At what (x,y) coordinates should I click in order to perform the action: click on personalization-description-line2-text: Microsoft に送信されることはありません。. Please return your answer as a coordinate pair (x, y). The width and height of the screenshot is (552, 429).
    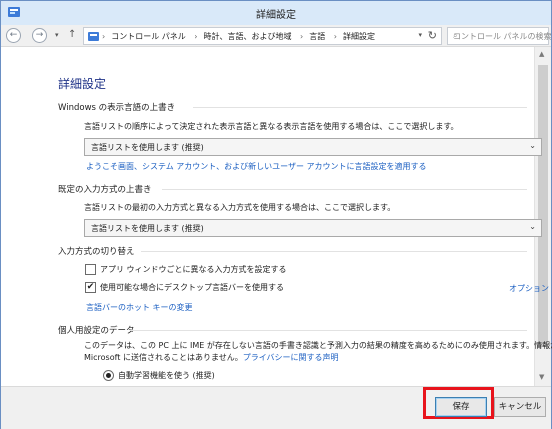
    Looking at the image, I should click on (163, 357).